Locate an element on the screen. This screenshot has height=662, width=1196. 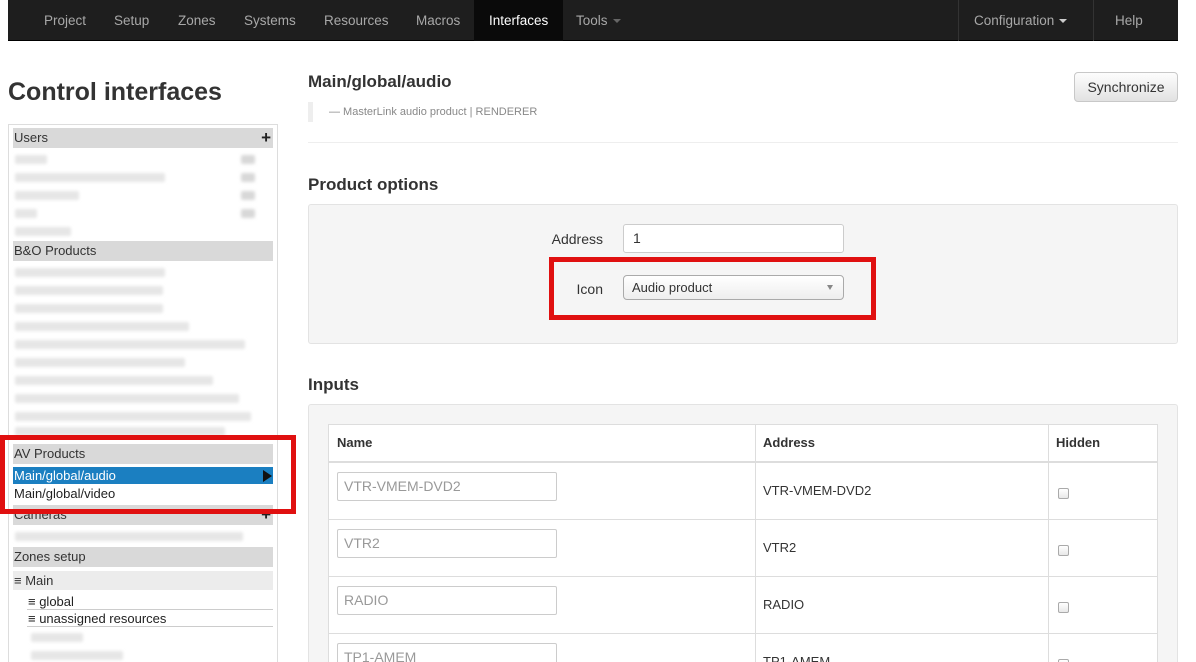
page-title: Control interfaces is located at coordinates (115, 92).